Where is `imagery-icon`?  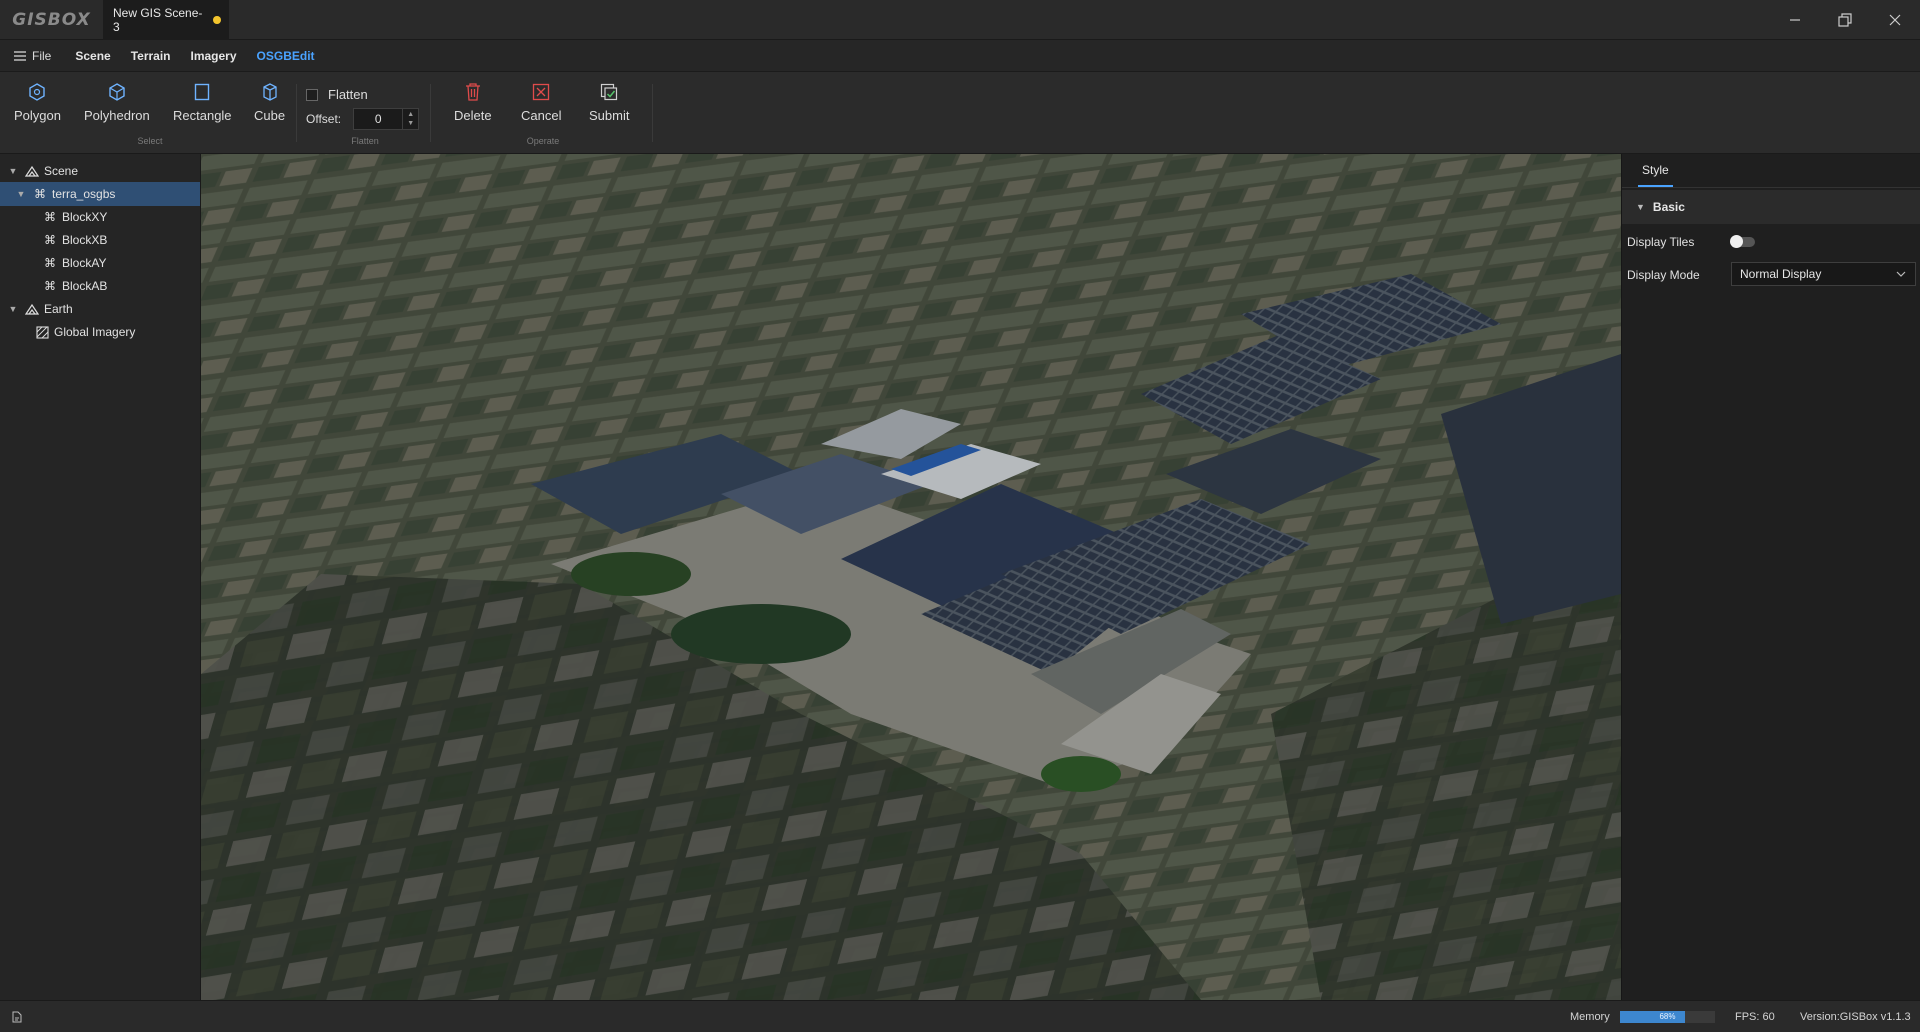
imagery-icon is located at coordinates (42, 332).